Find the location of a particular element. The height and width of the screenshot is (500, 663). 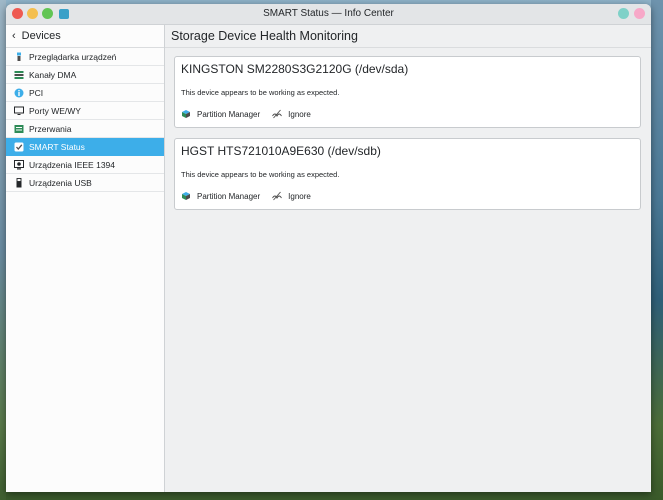

device-name: KINGSTON SM2280S3G2120G (/dev/sda) is located at coordinates (295, 69).